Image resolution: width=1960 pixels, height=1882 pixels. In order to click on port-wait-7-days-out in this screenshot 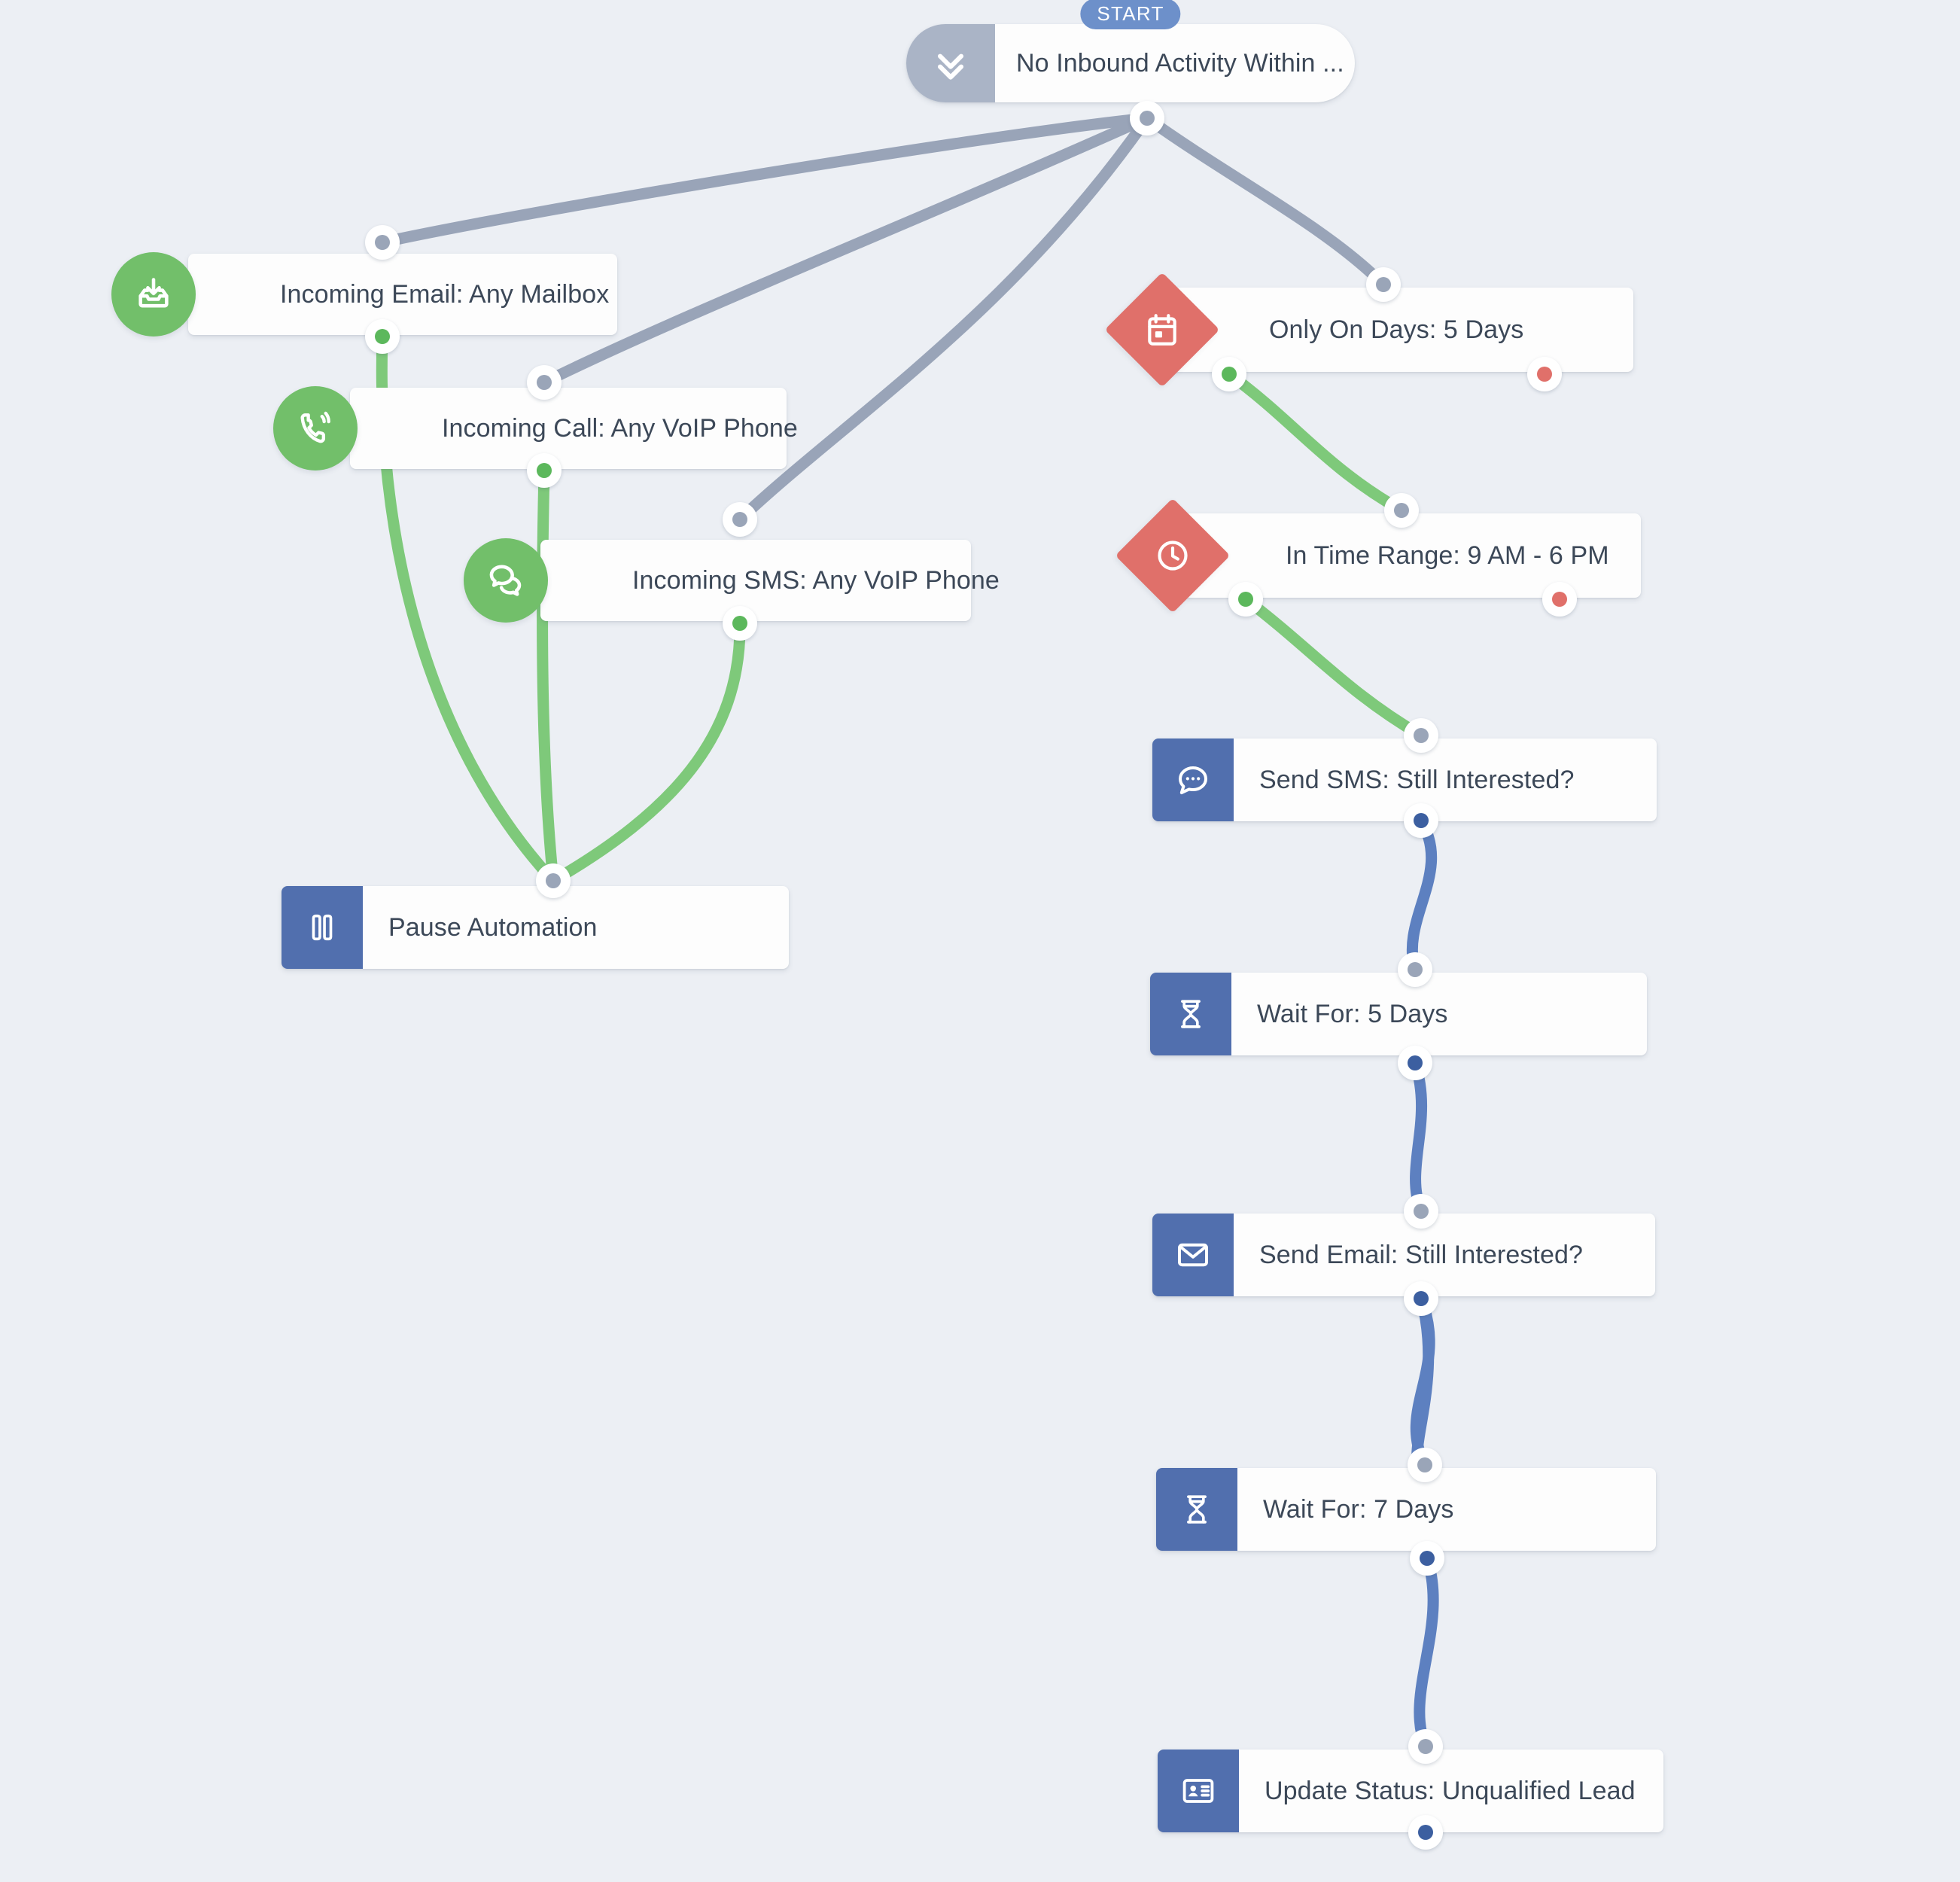, I will do `click(1427, 1559)`.